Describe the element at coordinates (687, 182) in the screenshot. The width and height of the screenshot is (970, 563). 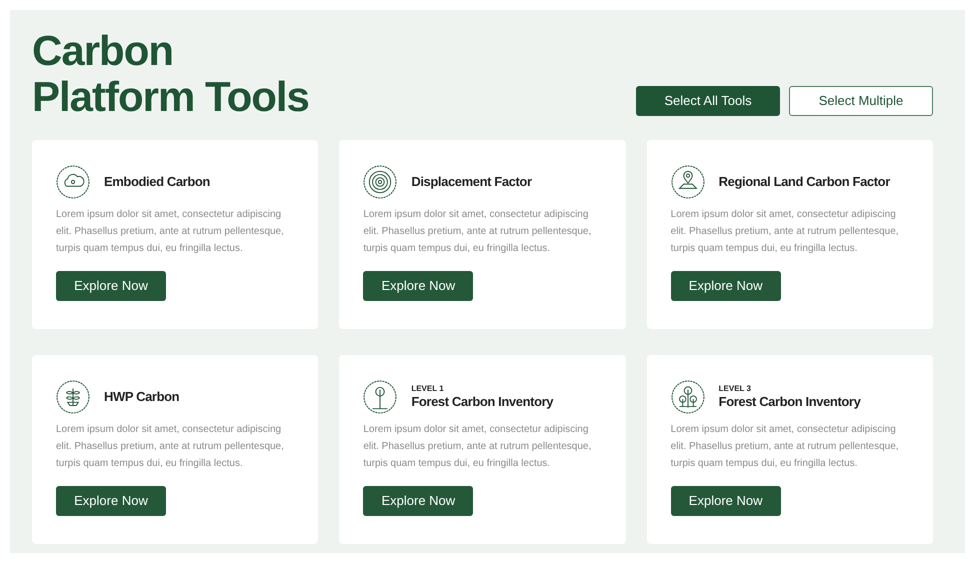
I see `map-pin-icon` at that location.